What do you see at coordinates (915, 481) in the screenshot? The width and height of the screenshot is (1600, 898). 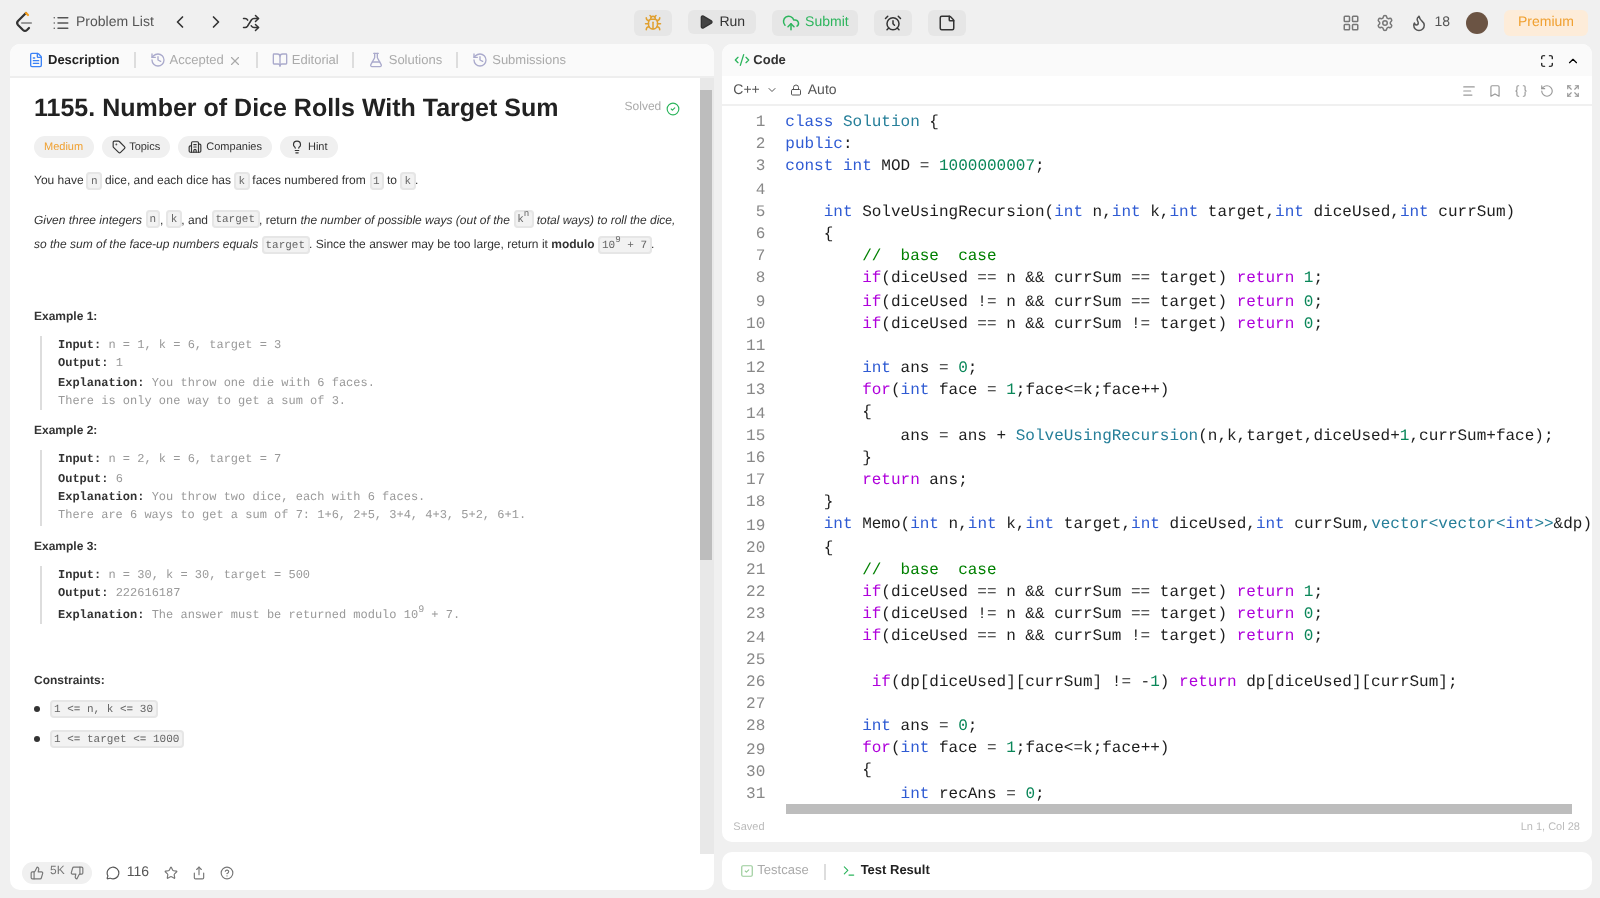 I see `code-line: return ans;` at bounding box center [915, 481].